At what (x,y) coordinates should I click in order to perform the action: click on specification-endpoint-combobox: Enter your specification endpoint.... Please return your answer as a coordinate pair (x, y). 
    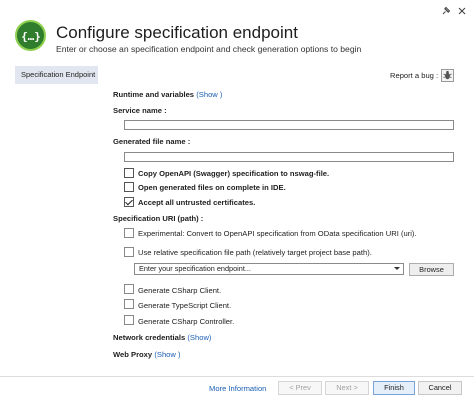
    Looking at the image, I should click on (269, 269).